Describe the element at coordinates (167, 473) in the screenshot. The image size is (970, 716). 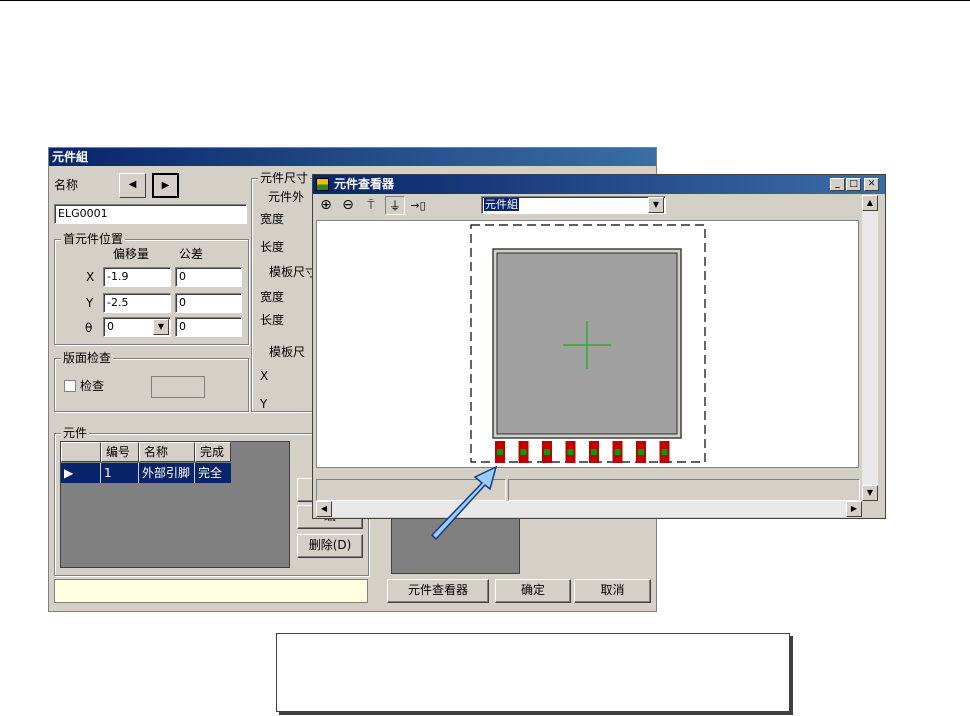
I see `row-name: 外部引脚` at that location.